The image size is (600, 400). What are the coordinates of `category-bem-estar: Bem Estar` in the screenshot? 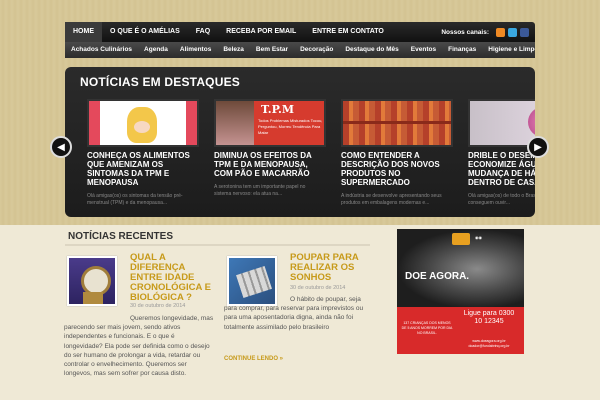 It's located at (272, 50).